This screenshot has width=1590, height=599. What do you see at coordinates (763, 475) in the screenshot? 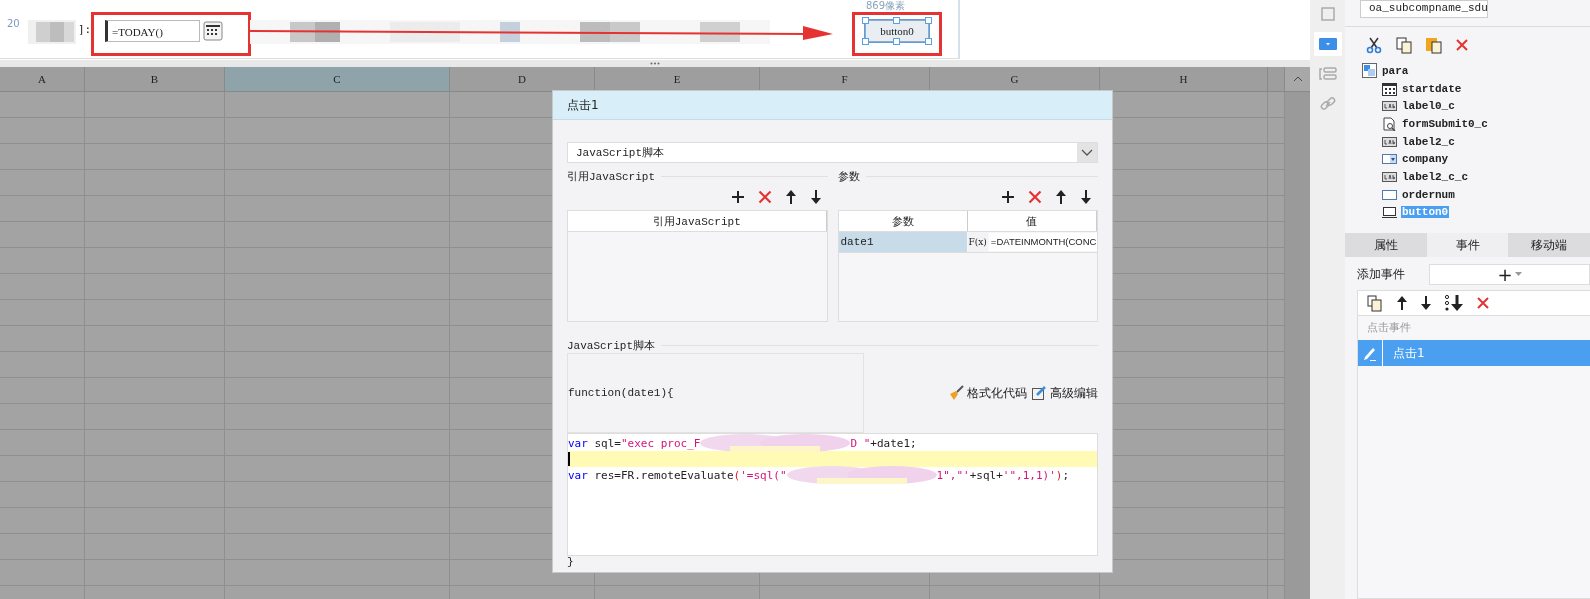
I see `code-token: '=sql("` at bounding box center [763, 475].